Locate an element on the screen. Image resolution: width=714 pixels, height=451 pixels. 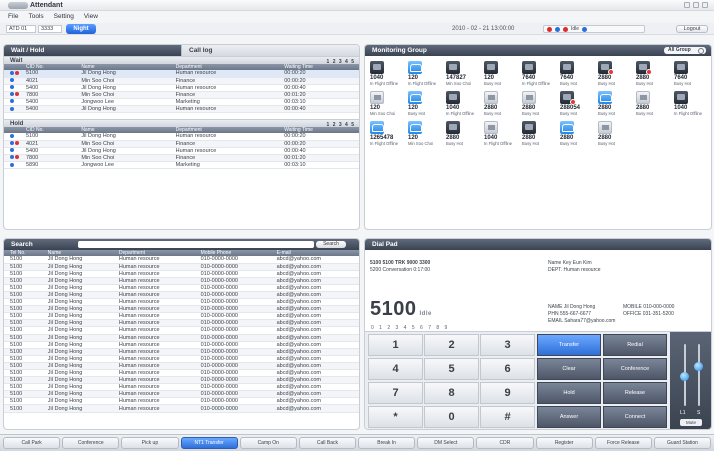
wait-pager: 1 2 3 4 5 is located at coordinates (341, 62).